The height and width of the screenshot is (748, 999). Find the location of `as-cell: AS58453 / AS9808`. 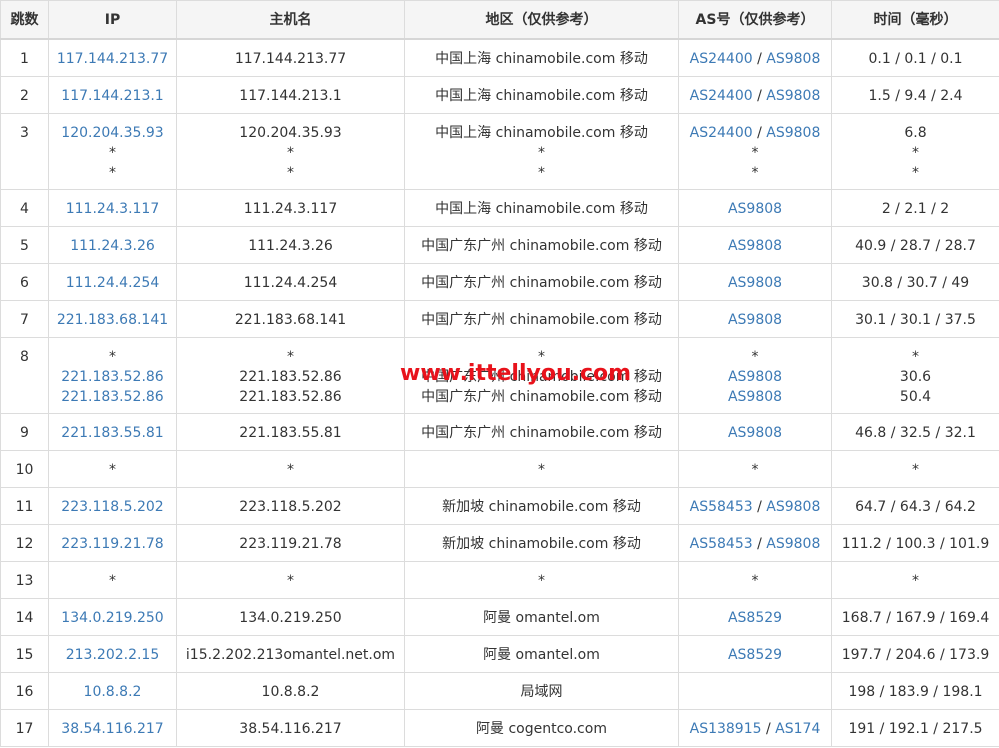

as-cell: AS58453 / AS9808 is located at coordinates (755, 505).